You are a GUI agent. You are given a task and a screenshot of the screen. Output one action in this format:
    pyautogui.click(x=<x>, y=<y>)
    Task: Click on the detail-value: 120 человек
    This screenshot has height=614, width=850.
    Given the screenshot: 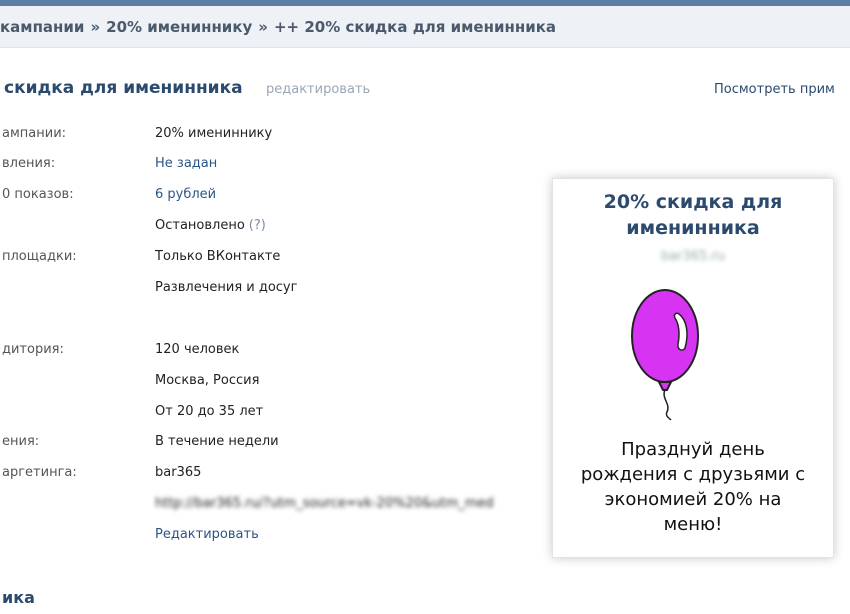 What is the action you would take?
    pyautogui.click(x=197, y=349)
    